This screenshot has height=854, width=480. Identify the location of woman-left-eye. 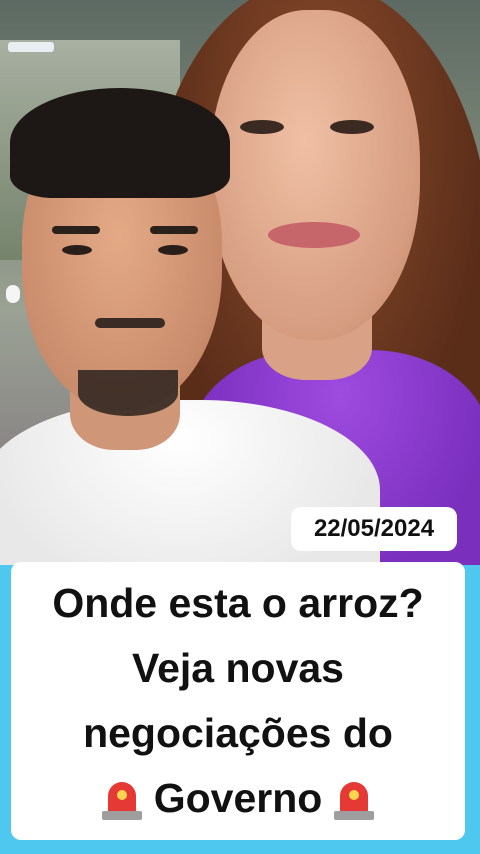
(262, 127).